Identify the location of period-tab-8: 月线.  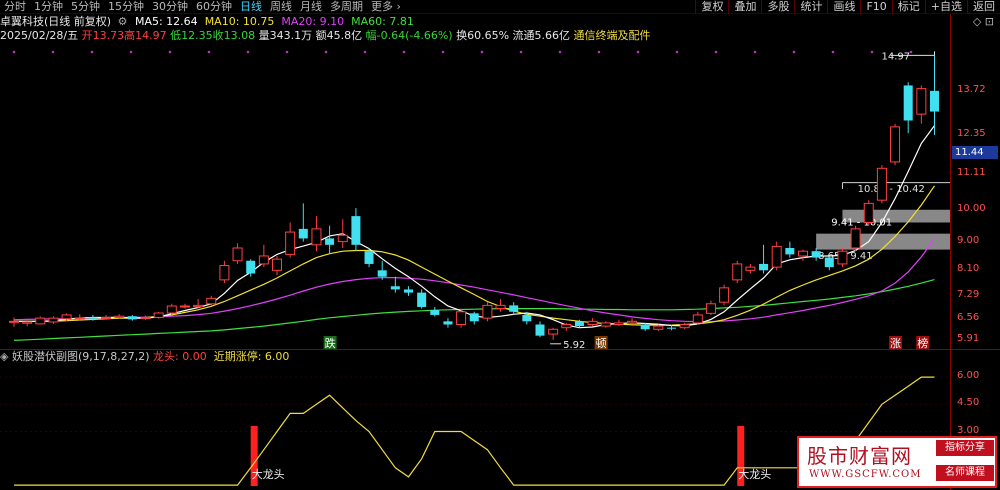
(311, 7).